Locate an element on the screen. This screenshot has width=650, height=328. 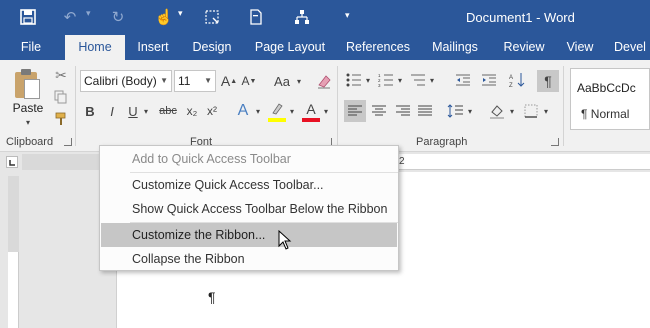
window-title: Document1 - Word is located at coordinates (520, 17).